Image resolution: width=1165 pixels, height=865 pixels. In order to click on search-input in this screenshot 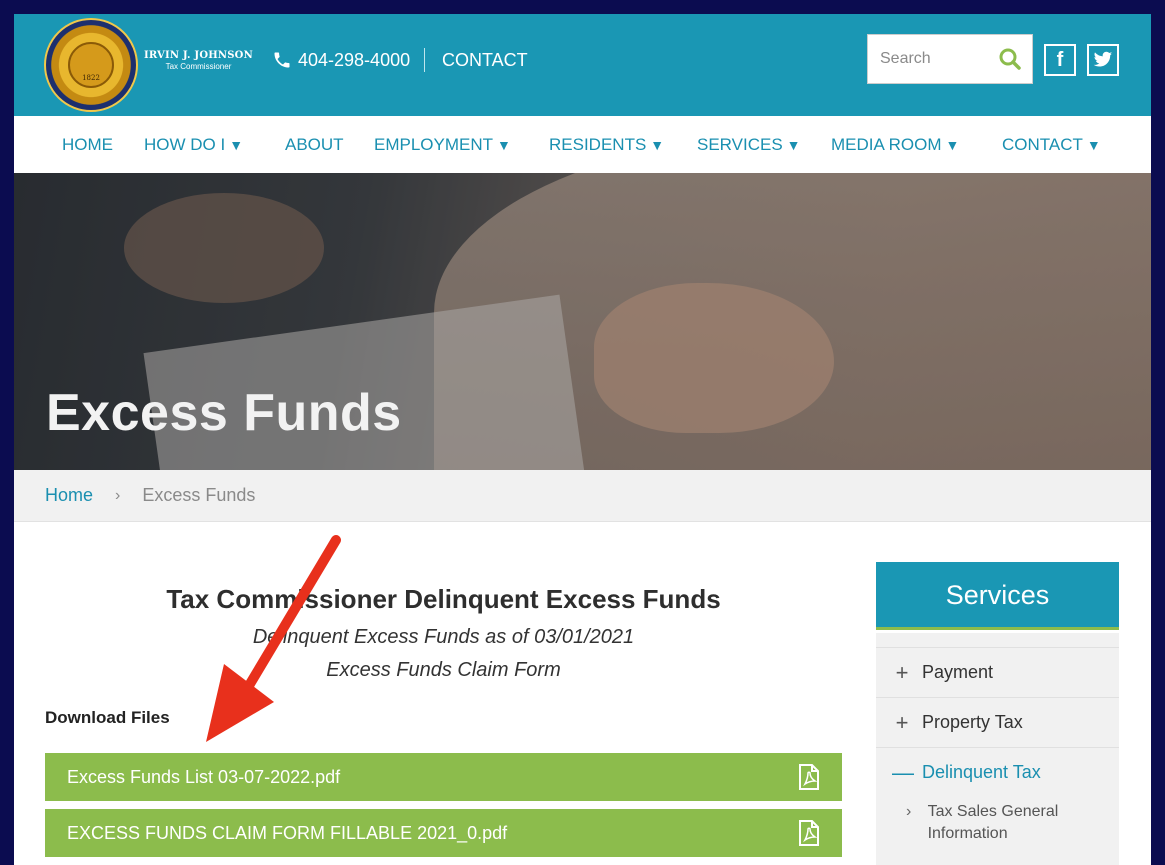, I will do `click(932, 59)`.